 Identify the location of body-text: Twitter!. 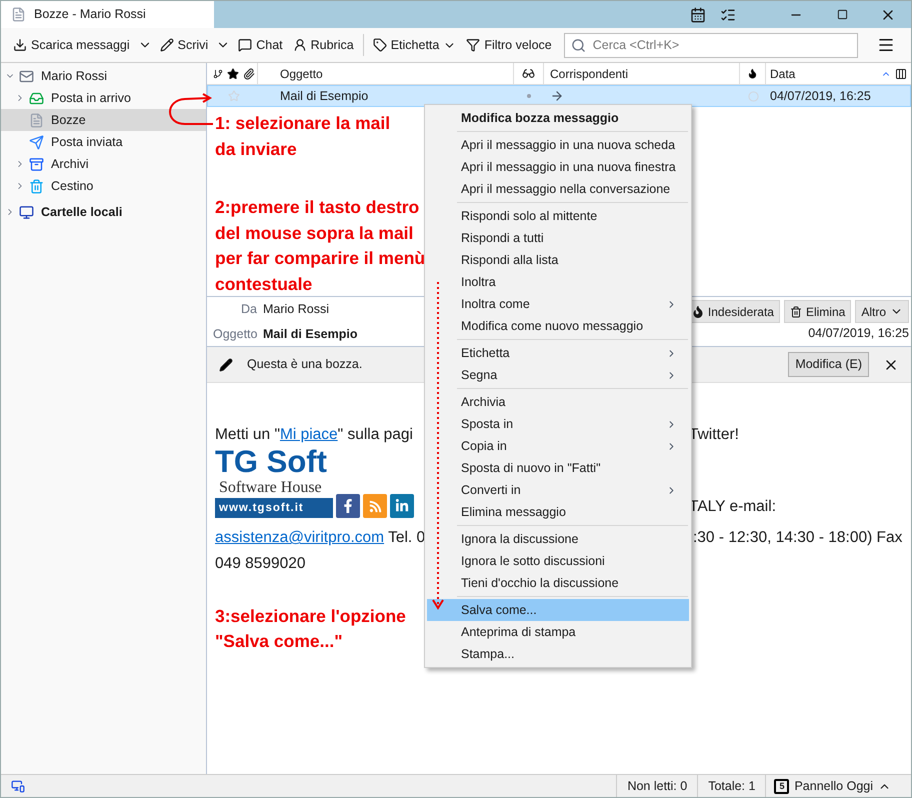
(714, 435).